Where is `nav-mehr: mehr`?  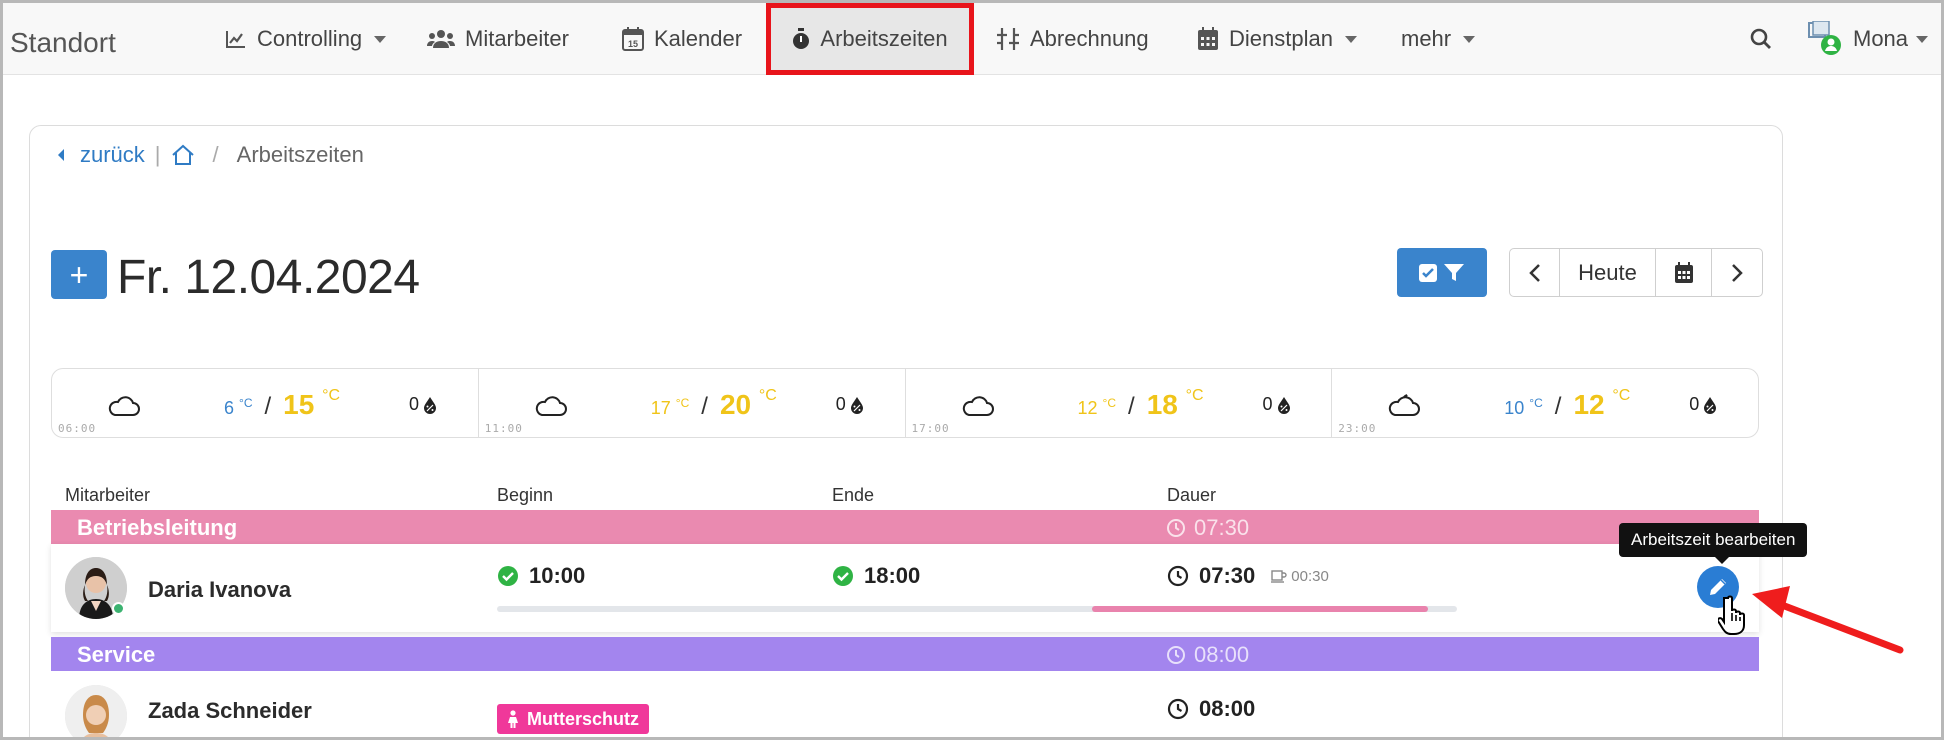
nav-mehr: mehr is located at coordinates (1438, 39).